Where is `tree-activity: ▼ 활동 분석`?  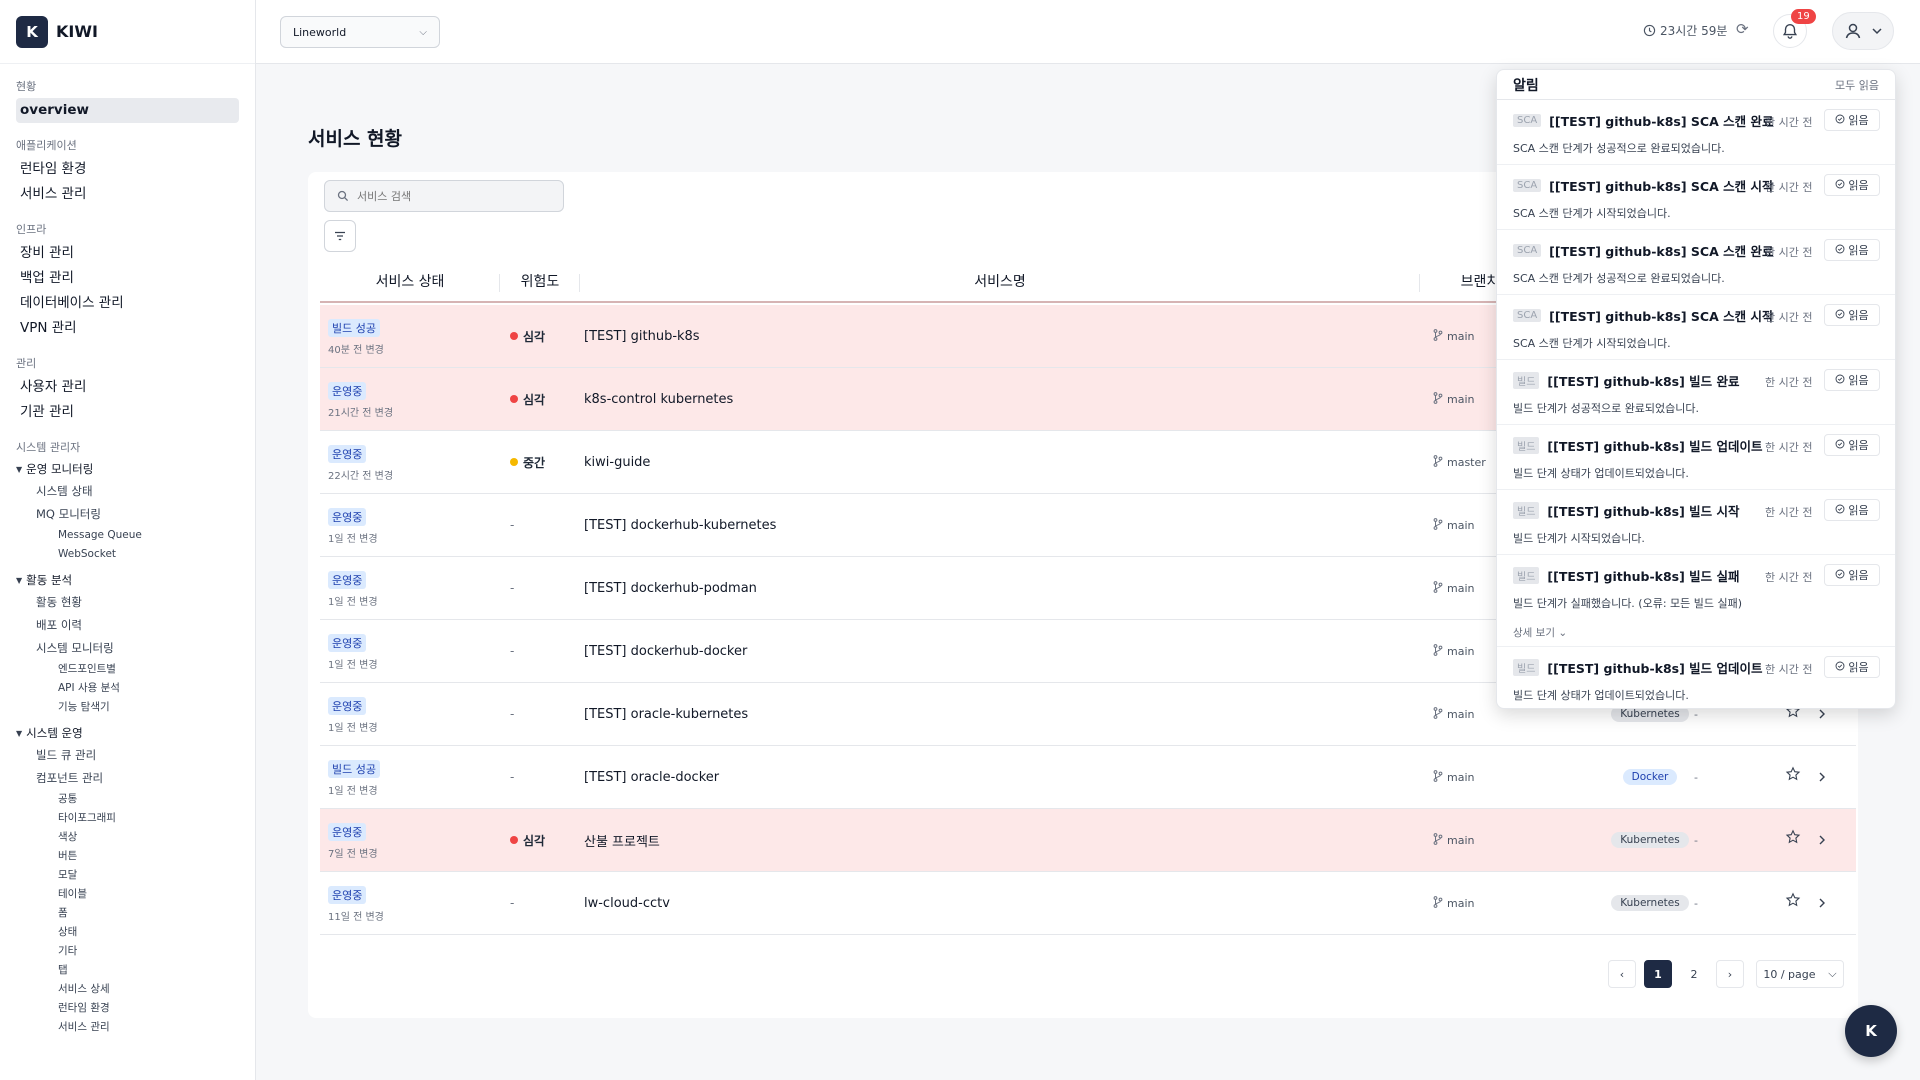
tree-activity: ▼ 활동 분석 is located at coordinates (127, 580).